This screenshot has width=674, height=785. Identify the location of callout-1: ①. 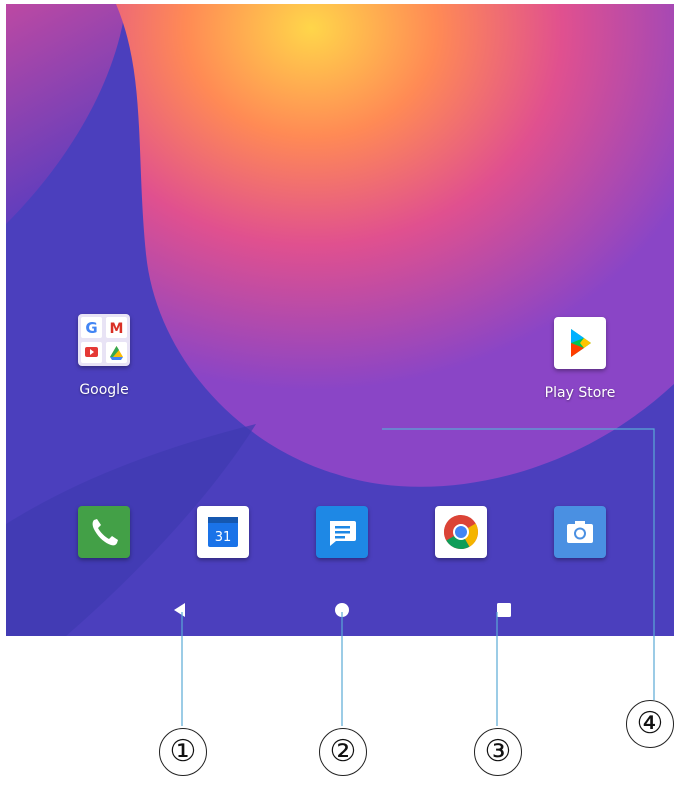
(183, 752).